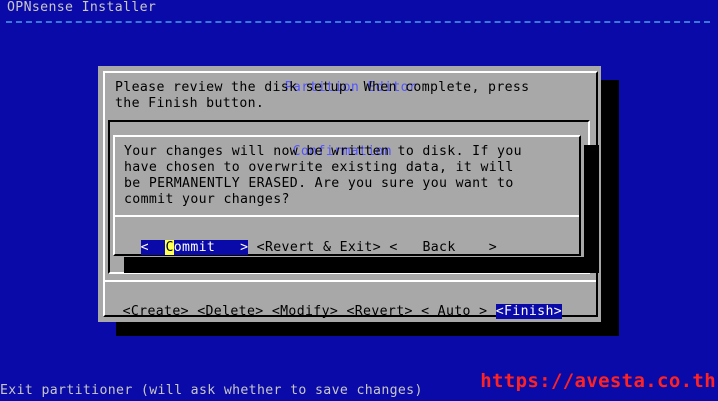 This screenshot has height=401, width=718. Describe the element at coordinates (529, 311) in the screenshot. I see `finish-button: <Finish>` at that location.